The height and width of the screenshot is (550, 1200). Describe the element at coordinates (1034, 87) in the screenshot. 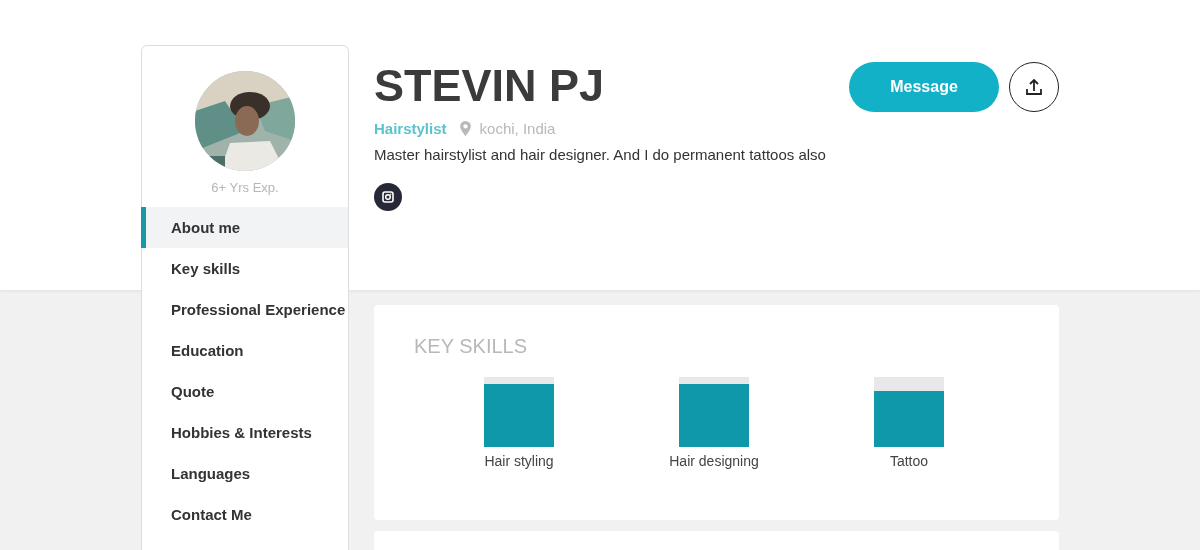

I see `share-icon` at that location.